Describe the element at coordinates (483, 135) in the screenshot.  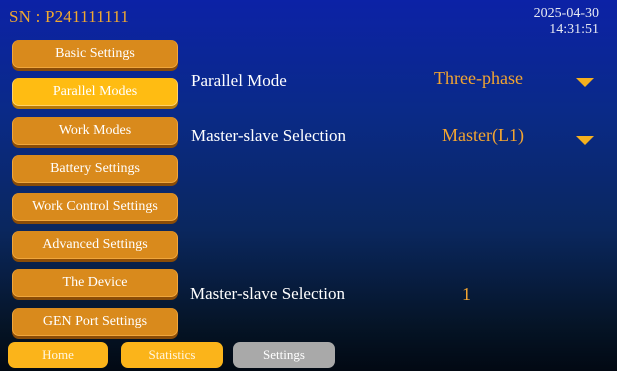
I see `master-slave-value: Master(L1)` at that location.